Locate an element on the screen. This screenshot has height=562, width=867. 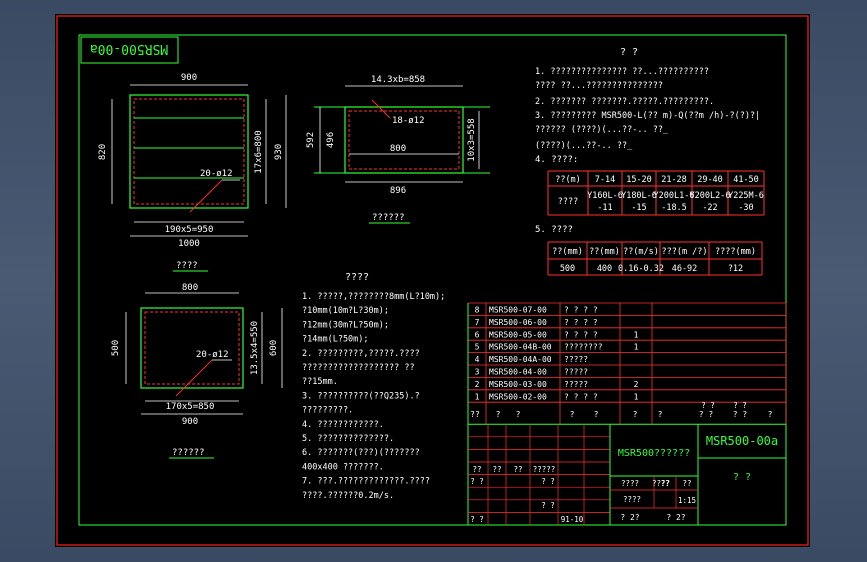
note-line: 3. ??????????(??Q235).? is located at coordinates (361, 396).